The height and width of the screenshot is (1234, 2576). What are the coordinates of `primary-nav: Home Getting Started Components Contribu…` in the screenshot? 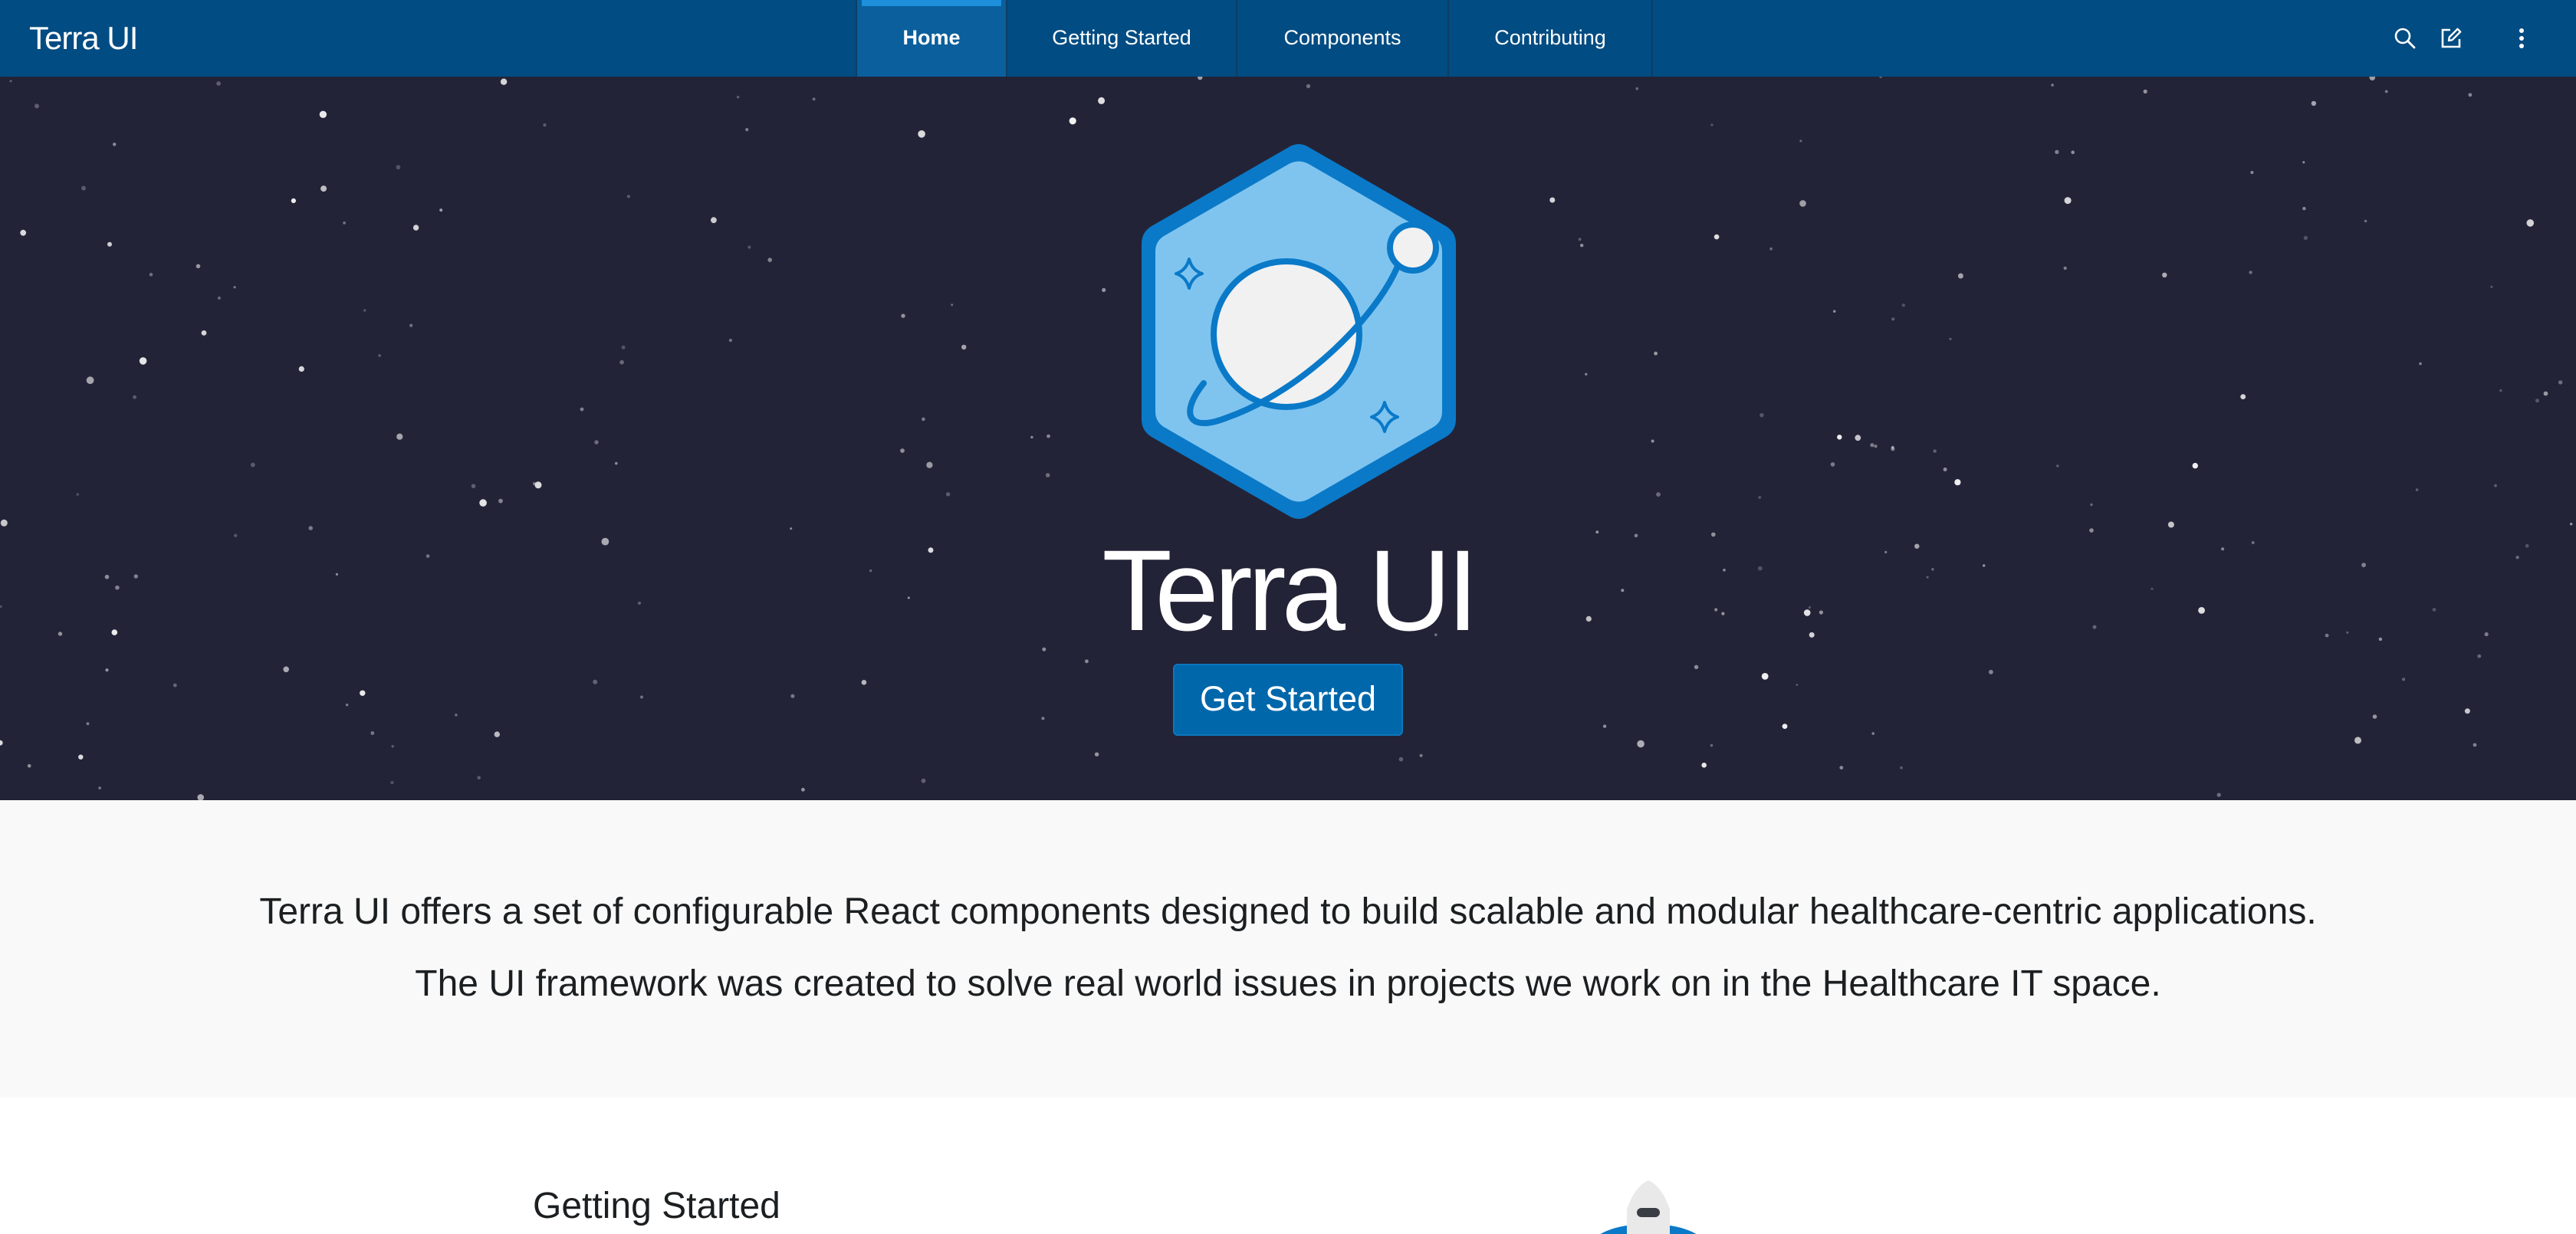 It's located at (1255, 38).